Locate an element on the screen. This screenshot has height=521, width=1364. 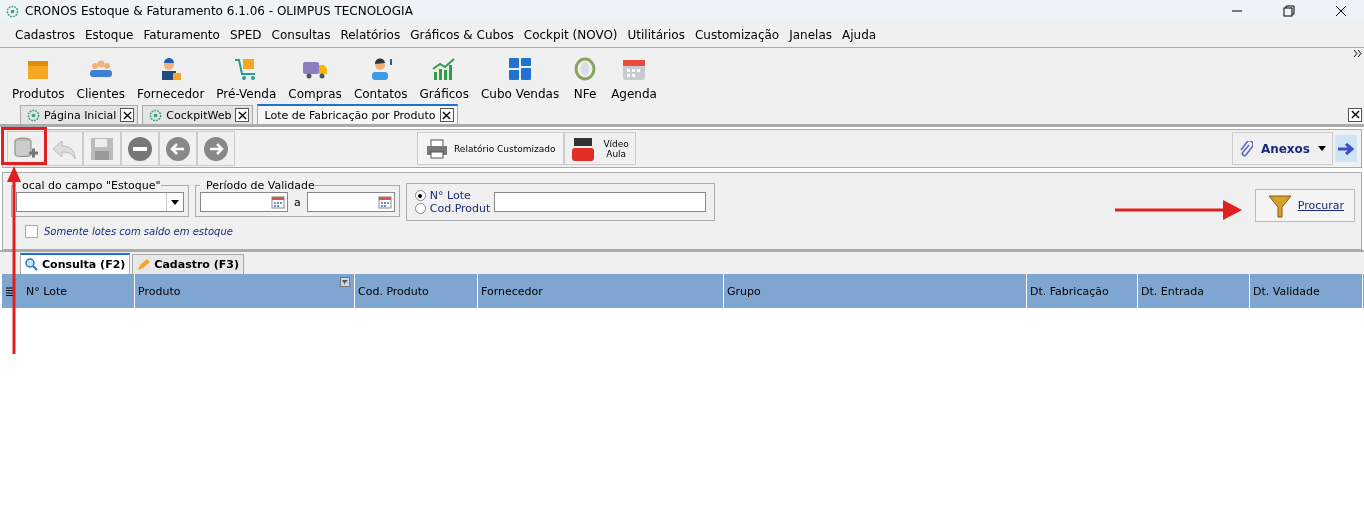
menu-item: Estoque is located at coordinates (109, 34).